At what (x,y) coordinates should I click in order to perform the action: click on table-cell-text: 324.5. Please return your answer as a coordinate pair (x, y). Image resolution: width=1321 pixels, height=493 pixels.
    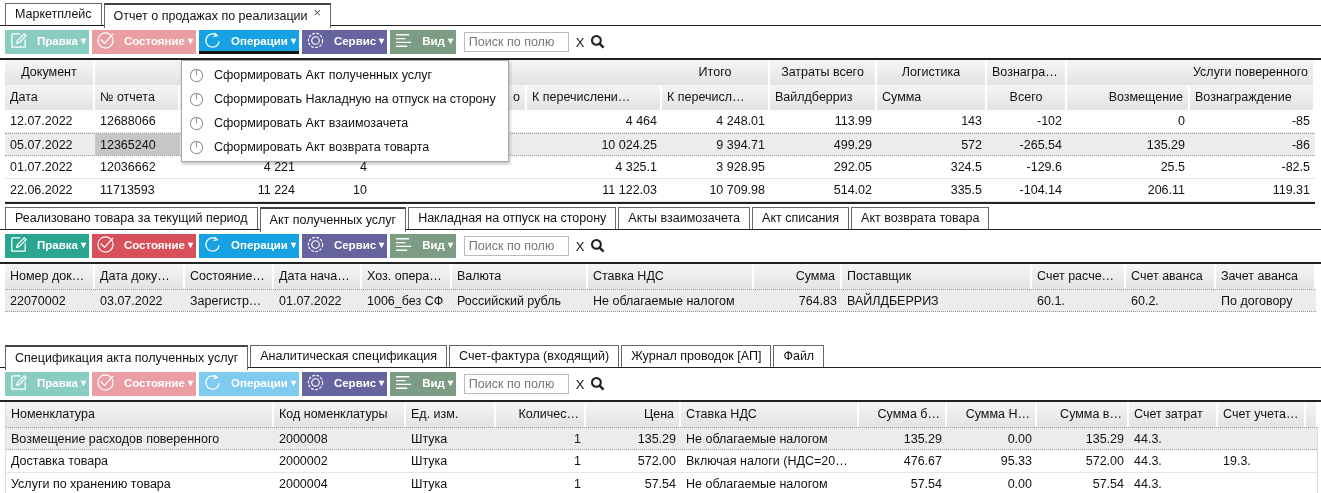
    Looking at the image, I should click on (966, 167).